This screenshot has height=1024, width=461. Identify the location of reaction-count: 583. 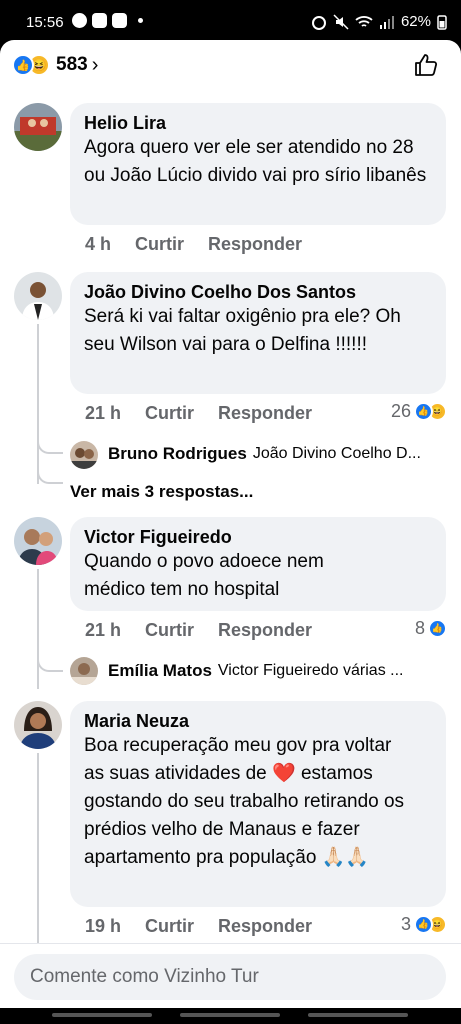
(72, 64).